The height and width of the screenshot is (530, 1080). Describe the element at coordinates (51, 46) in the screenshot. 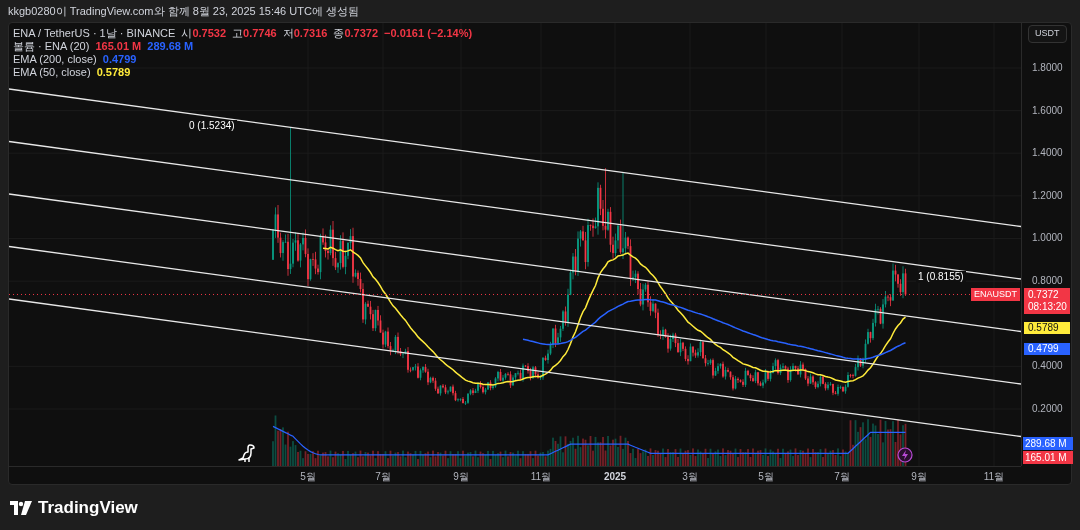

I see `legend-label: 볼륨 · ENA (20)` at that location.